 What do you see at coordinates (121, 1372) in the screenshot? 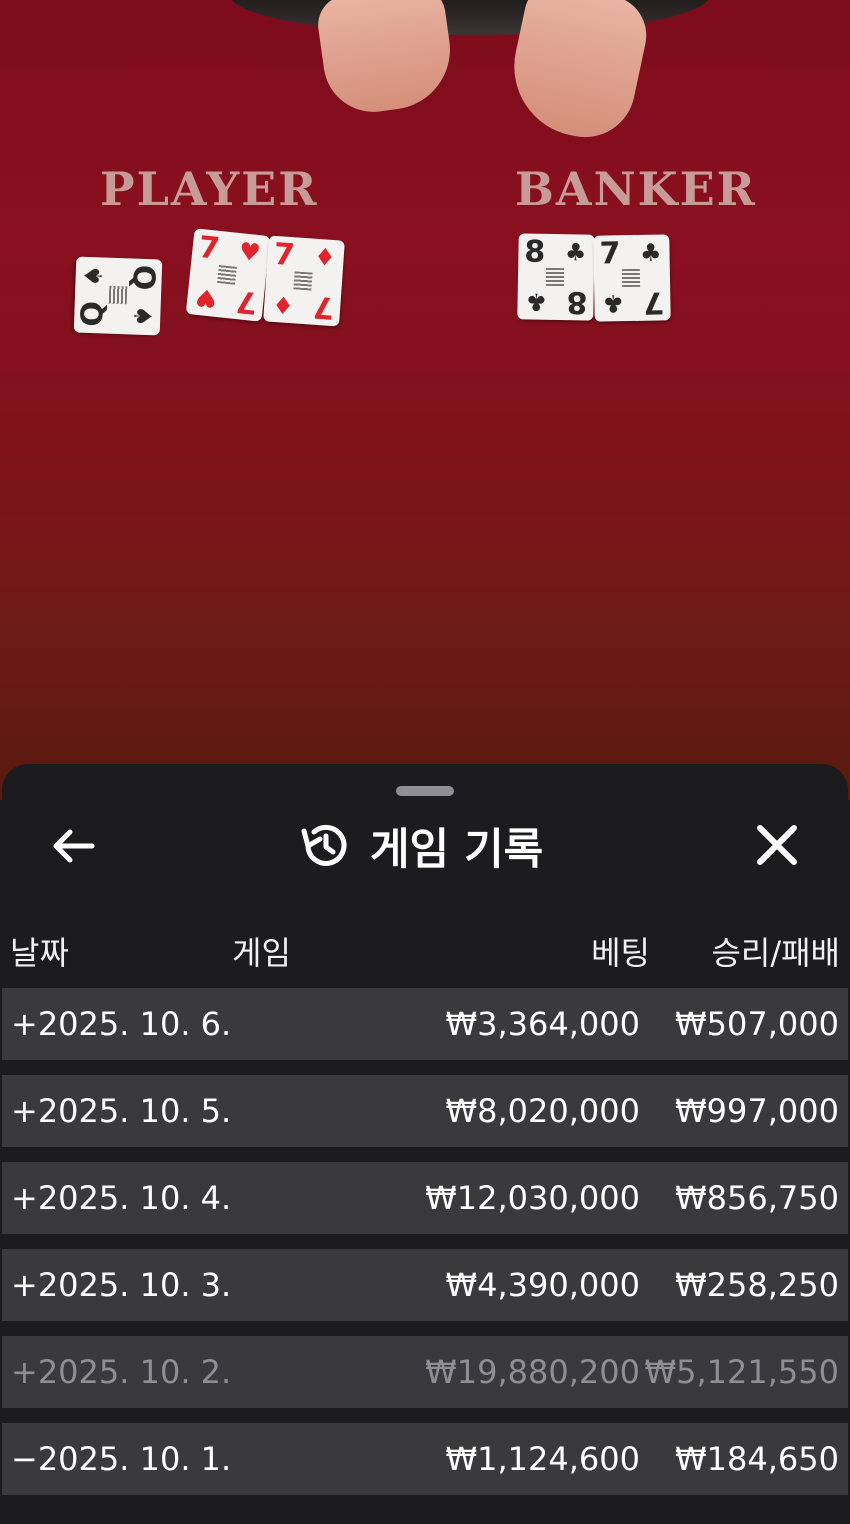
I see `row-date: +2025. 10. 2.` at bounding box center [121, 1372].